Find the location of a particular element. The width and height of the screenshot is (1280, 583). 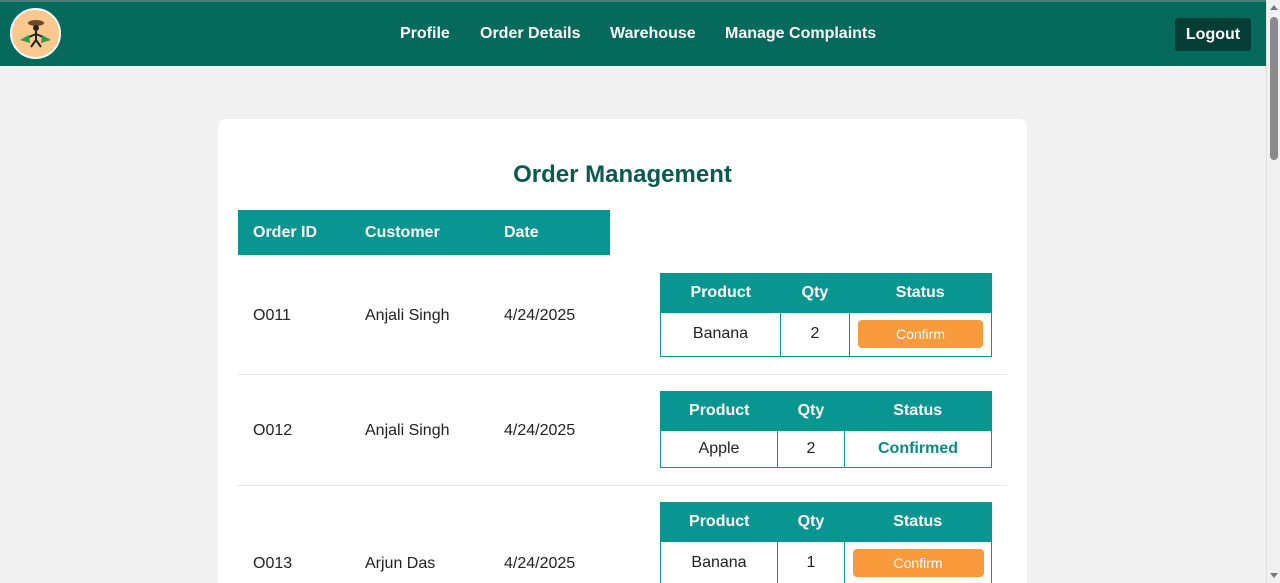

nav-link-profile: Profile is located at coordinates (425, 34).